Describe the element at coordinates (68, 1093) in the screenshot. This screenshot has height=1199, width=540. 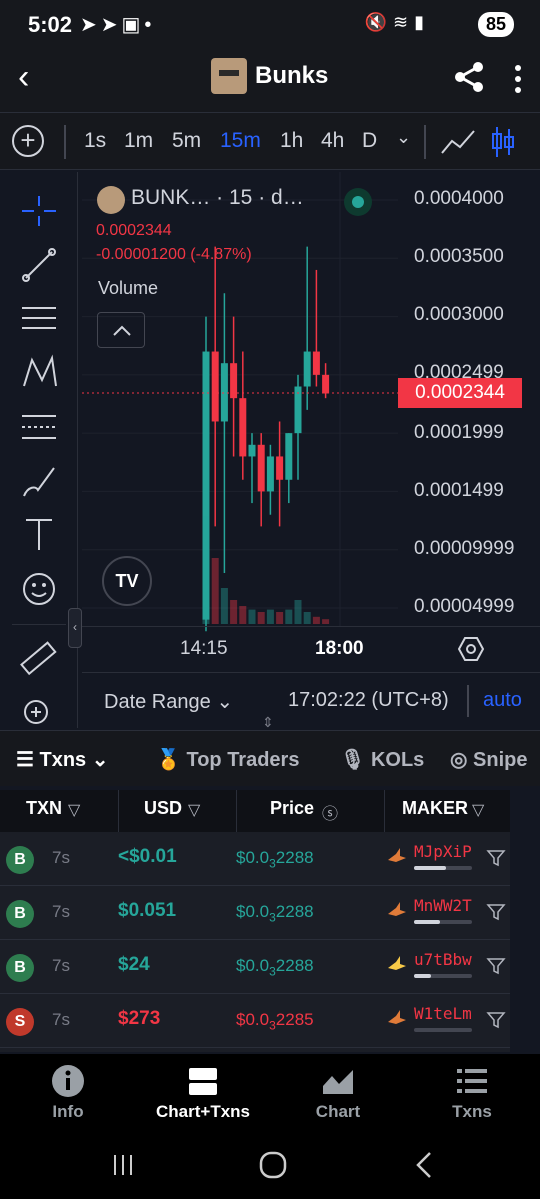
I see `nav-info: Info` at that location.